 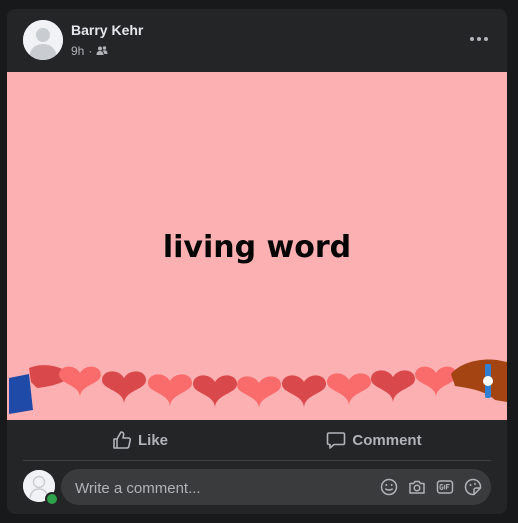 What do you see at coordinates (336, 440) in the screenshot?
I see `speech-bubble-icon` at bounding box center [336, 440].